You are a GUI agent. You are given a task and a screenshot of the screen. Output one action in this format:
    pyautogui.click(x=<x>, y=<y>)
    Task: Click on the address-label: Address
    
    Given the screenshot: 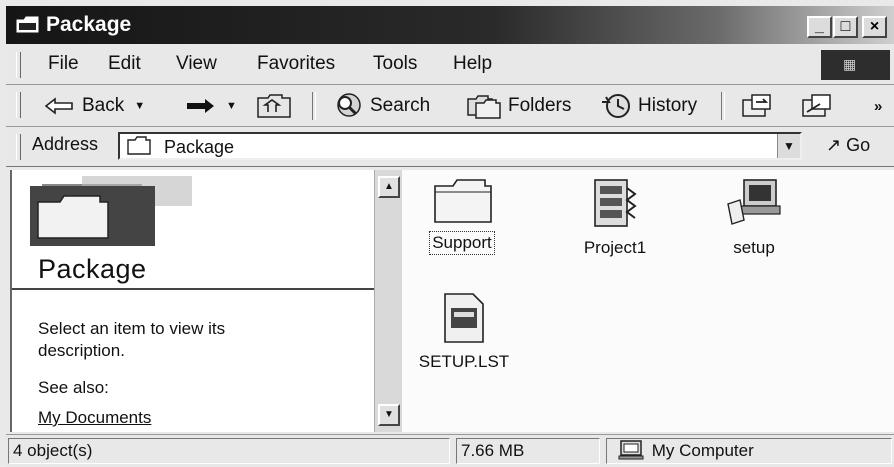 What is the action you would take?
    pyautogui.click(x=65, y=144)
    